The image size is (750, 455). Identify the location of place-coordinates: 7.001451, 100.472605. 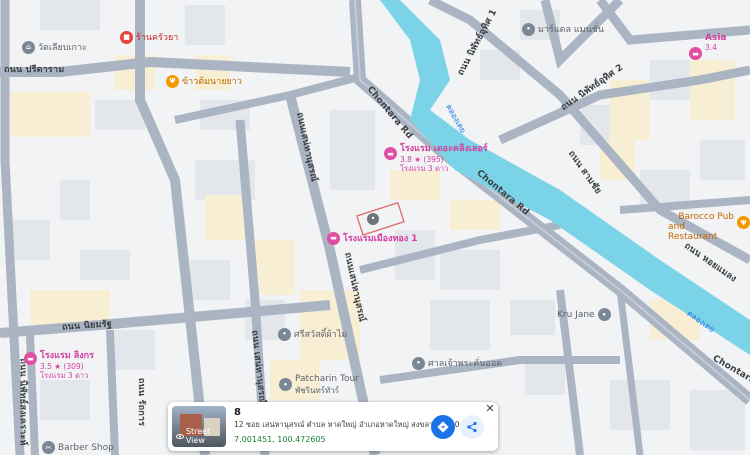
(280, 439).